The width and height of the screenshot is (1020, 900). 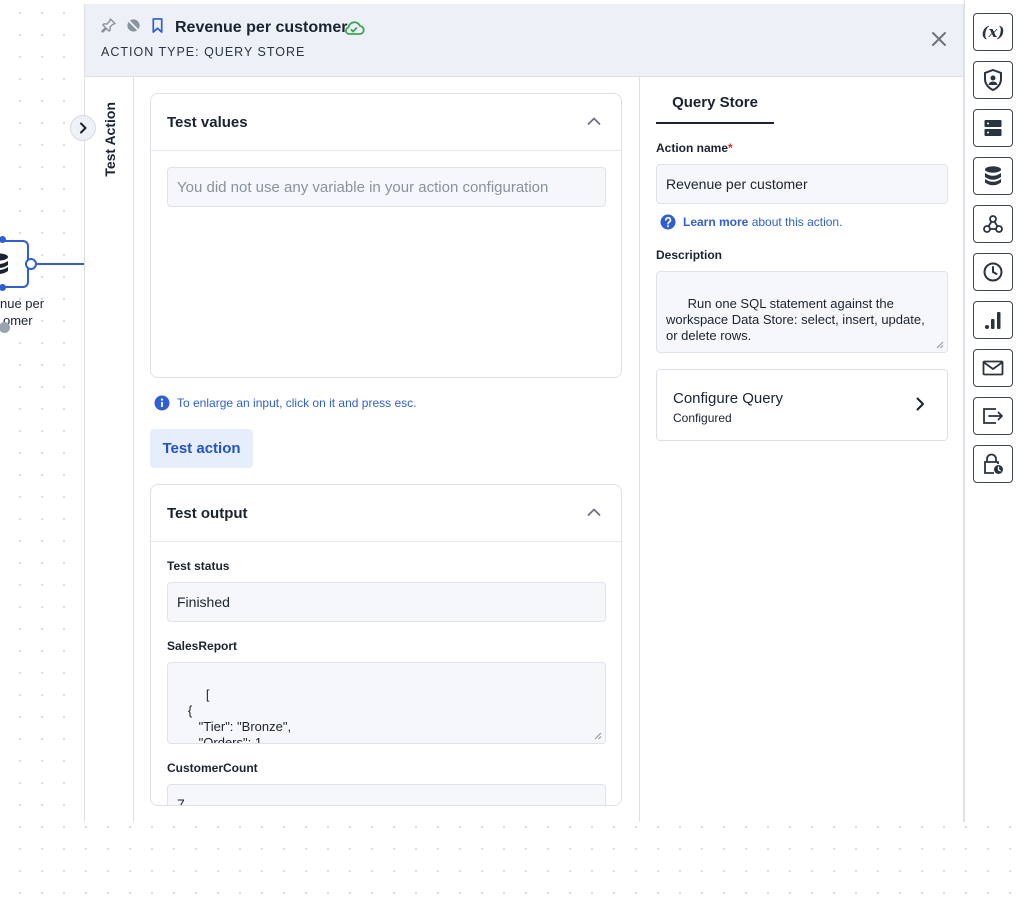 What do you see at coordinates (737, 184) in the screenshot?
I see `action-name-value: Revenue per customer` at bounding box center [737, 184].